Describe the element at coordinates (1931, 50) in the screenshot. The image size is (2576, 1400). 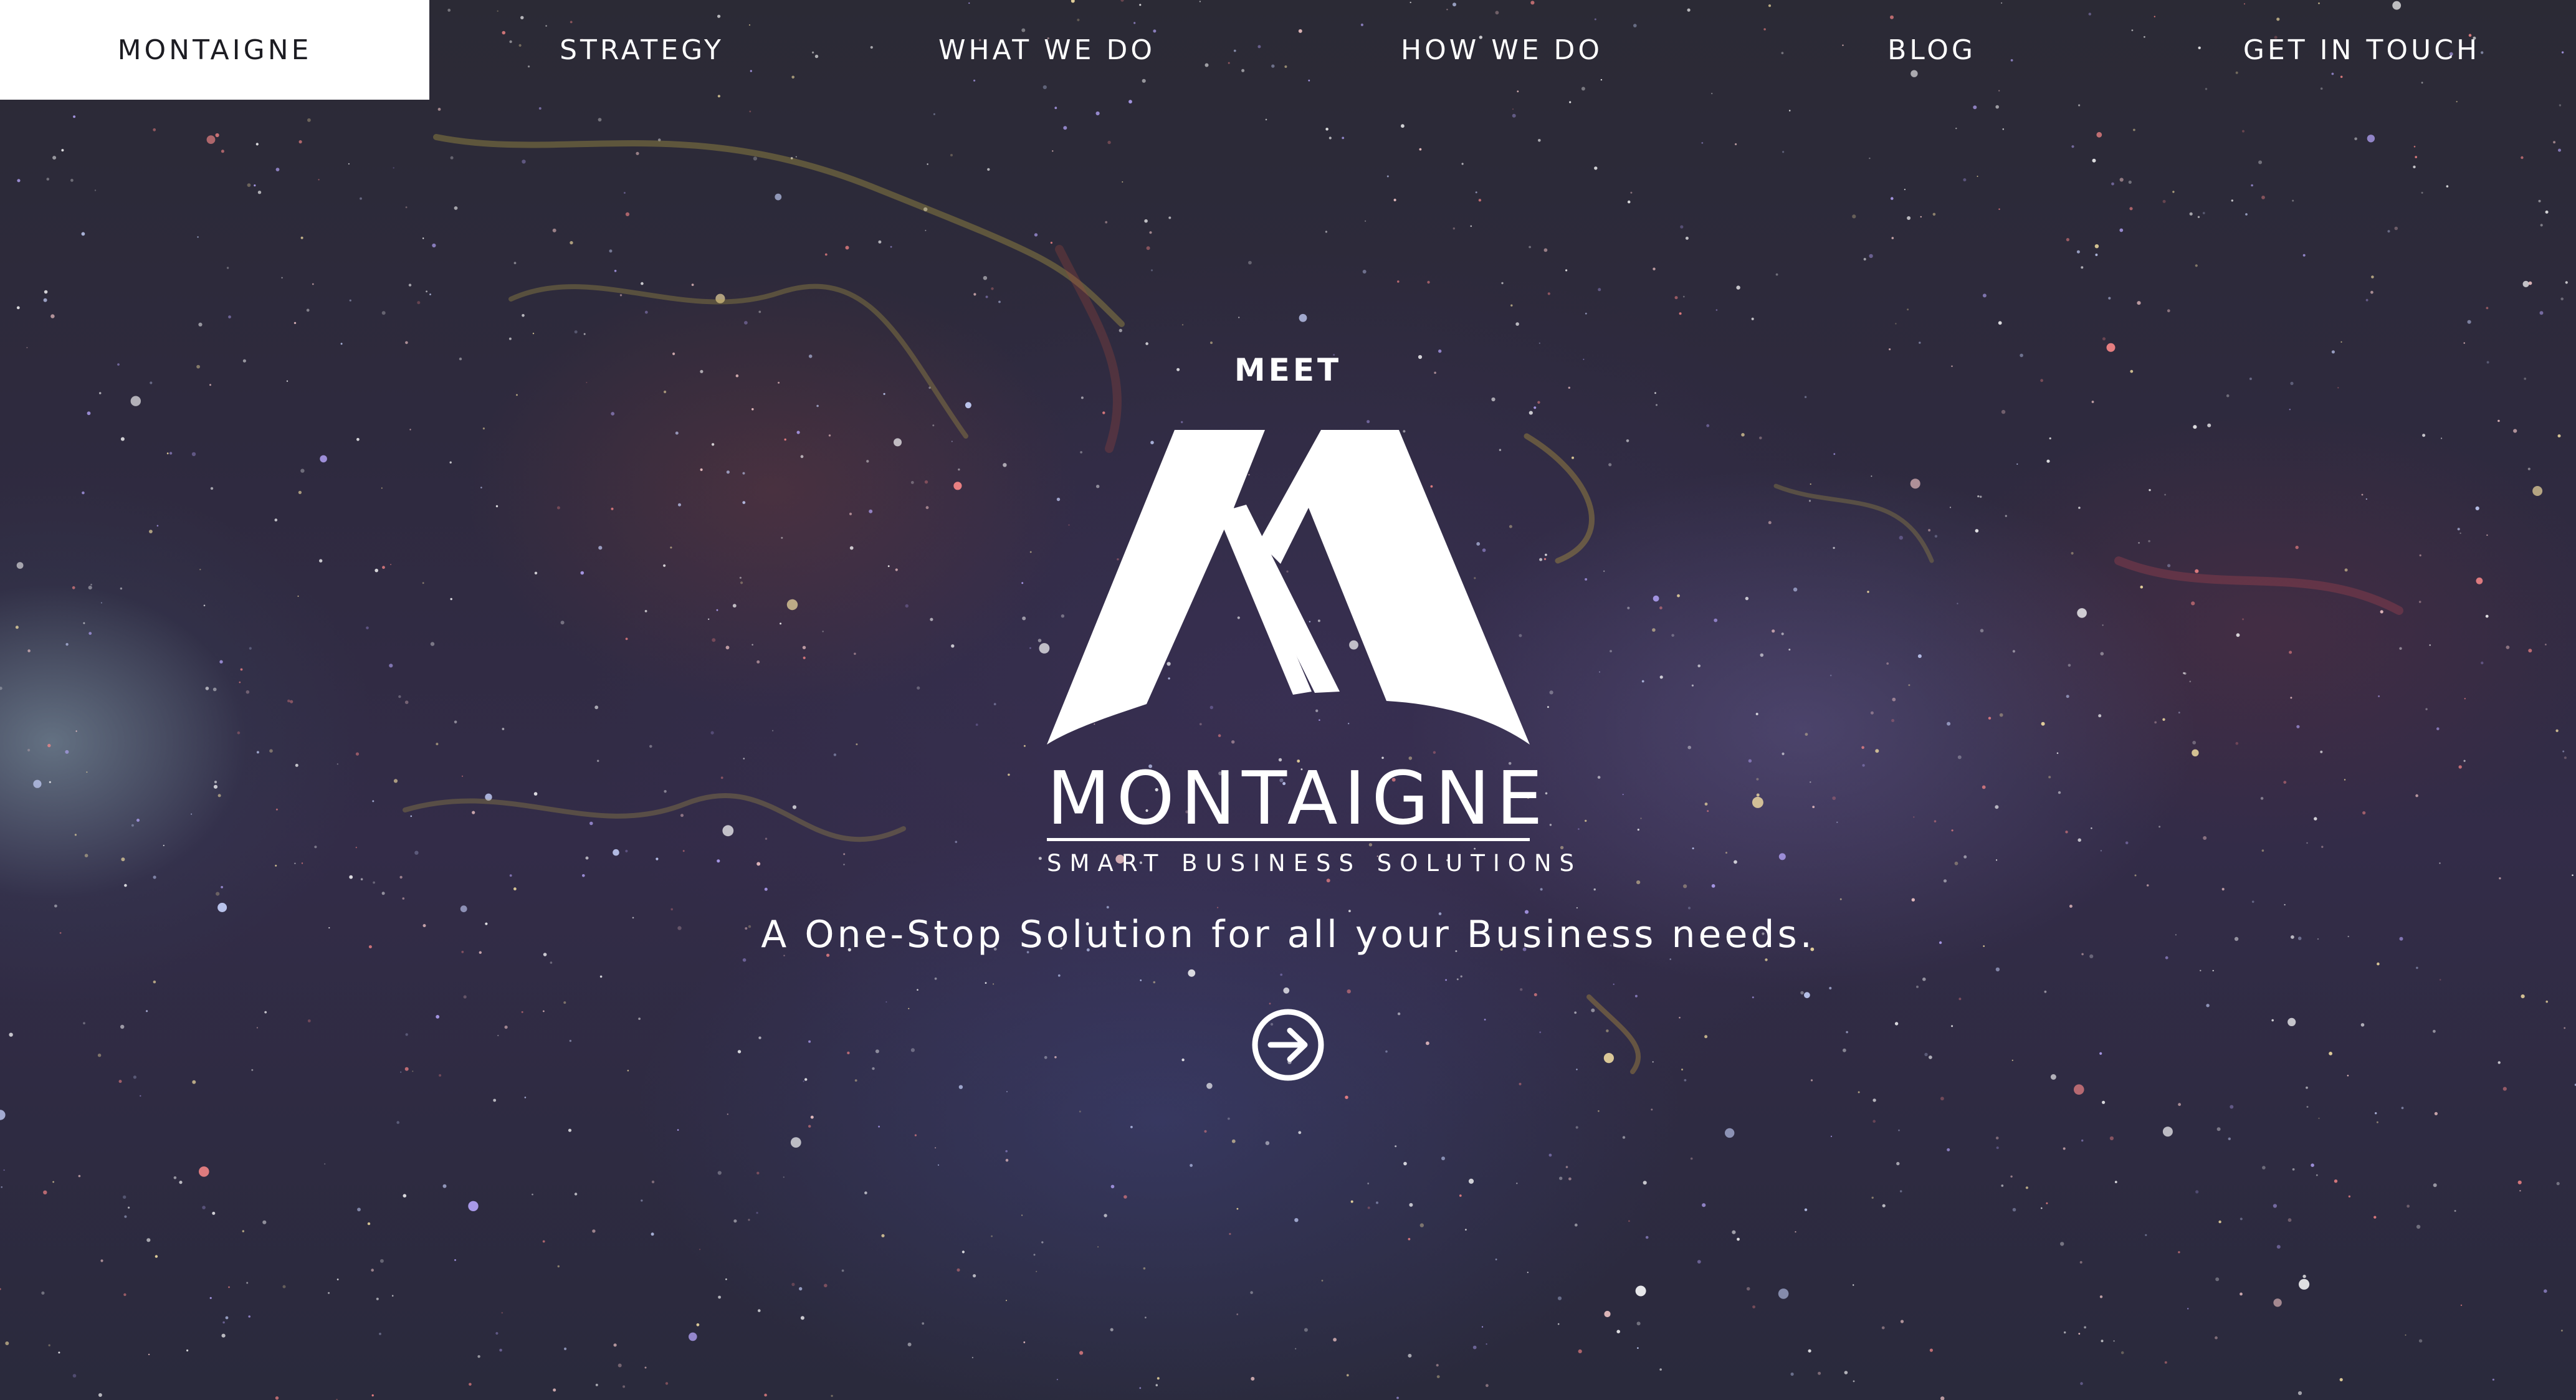
I see `nav-item-blog: BLOG` at that location.